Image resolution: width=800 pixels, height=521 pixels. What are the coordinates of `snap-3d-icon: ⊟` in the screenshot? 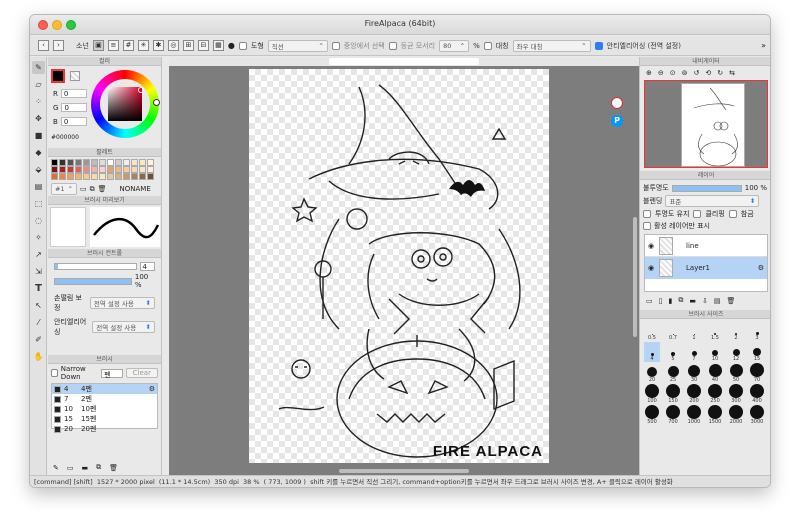 It's located at (203, 45).